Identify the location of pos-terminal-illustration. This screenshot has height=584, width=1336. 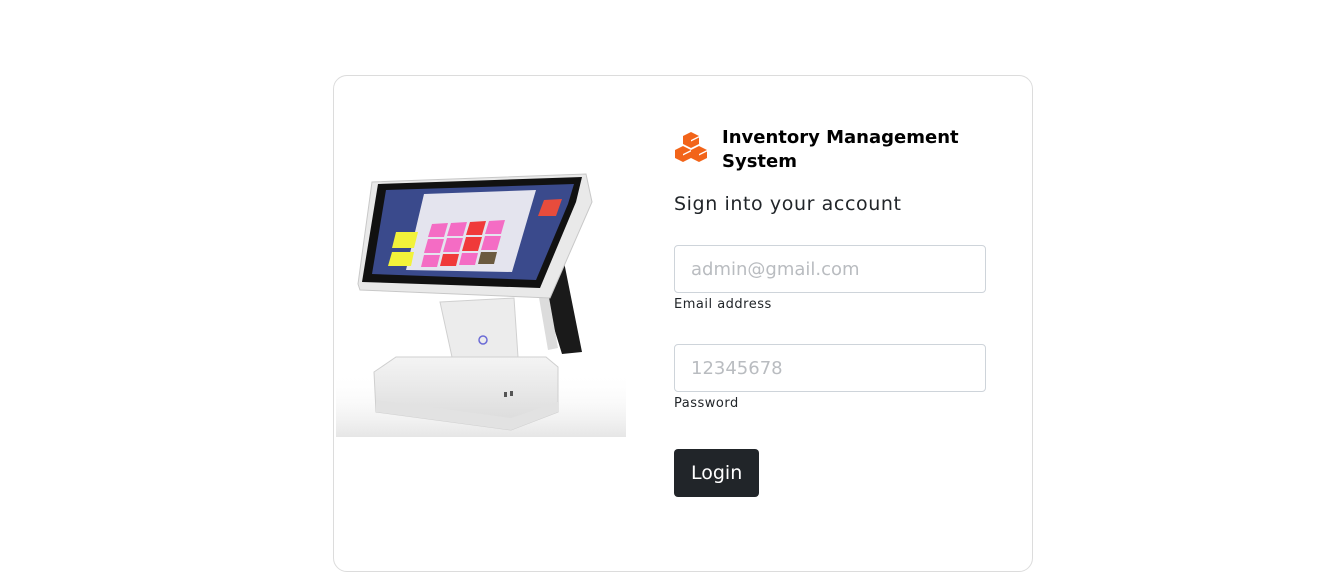
(481, 305).